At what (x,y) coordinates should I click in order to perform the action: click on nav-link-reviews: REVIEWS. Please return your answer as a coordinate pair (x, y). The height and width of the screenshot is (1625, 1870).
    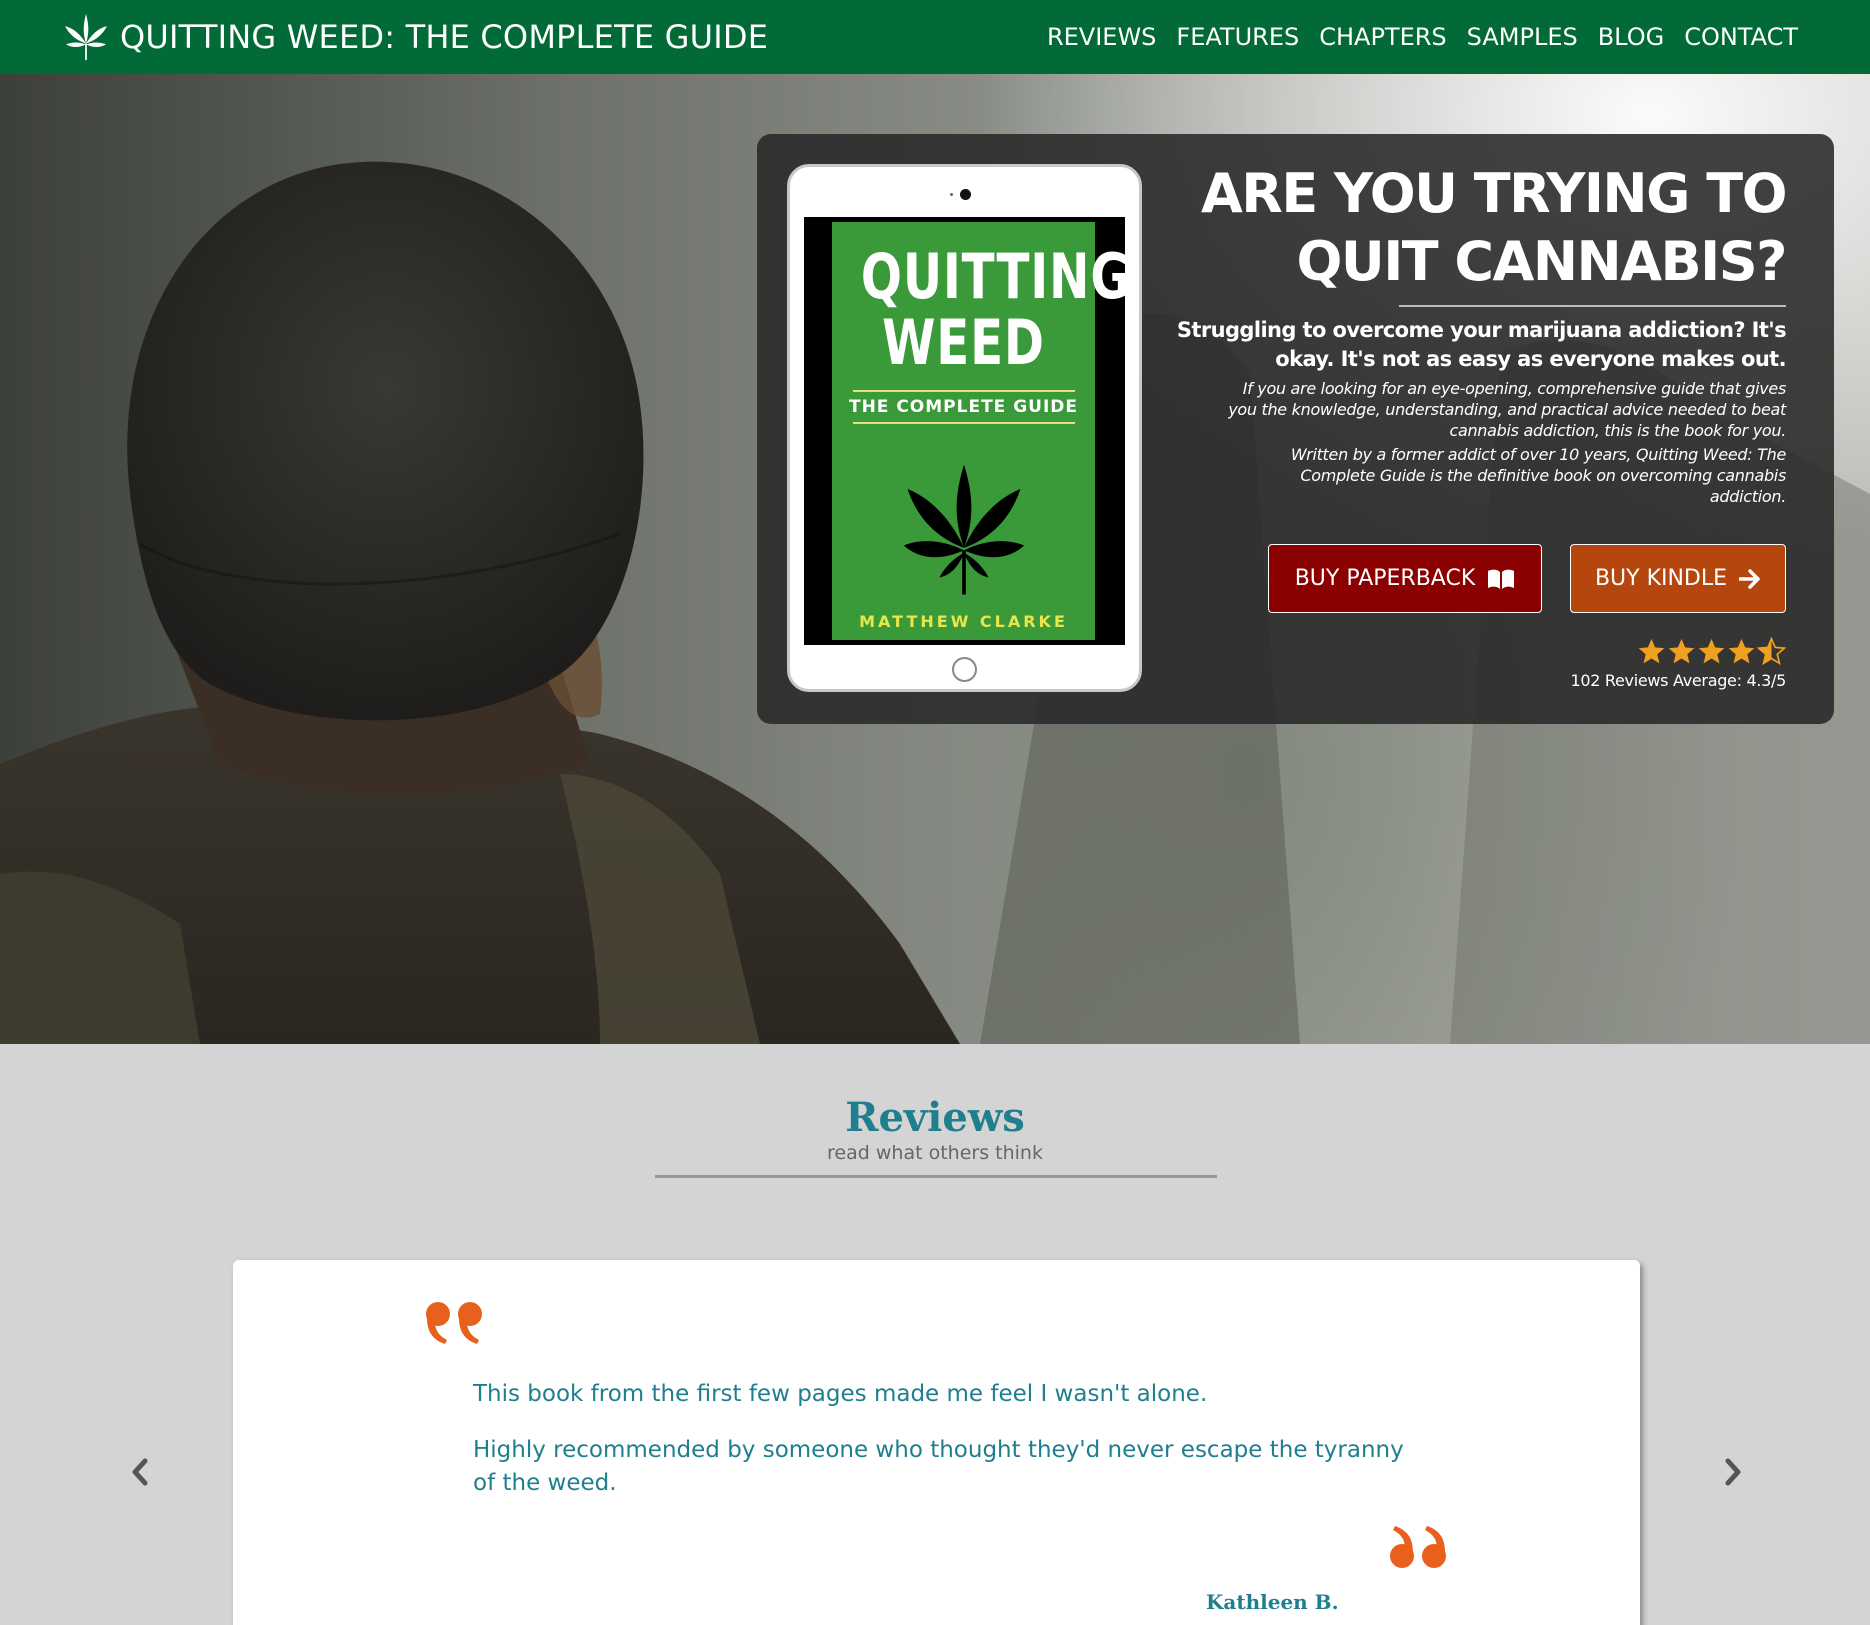
    Looking at the image, I should click on (1101, 37).